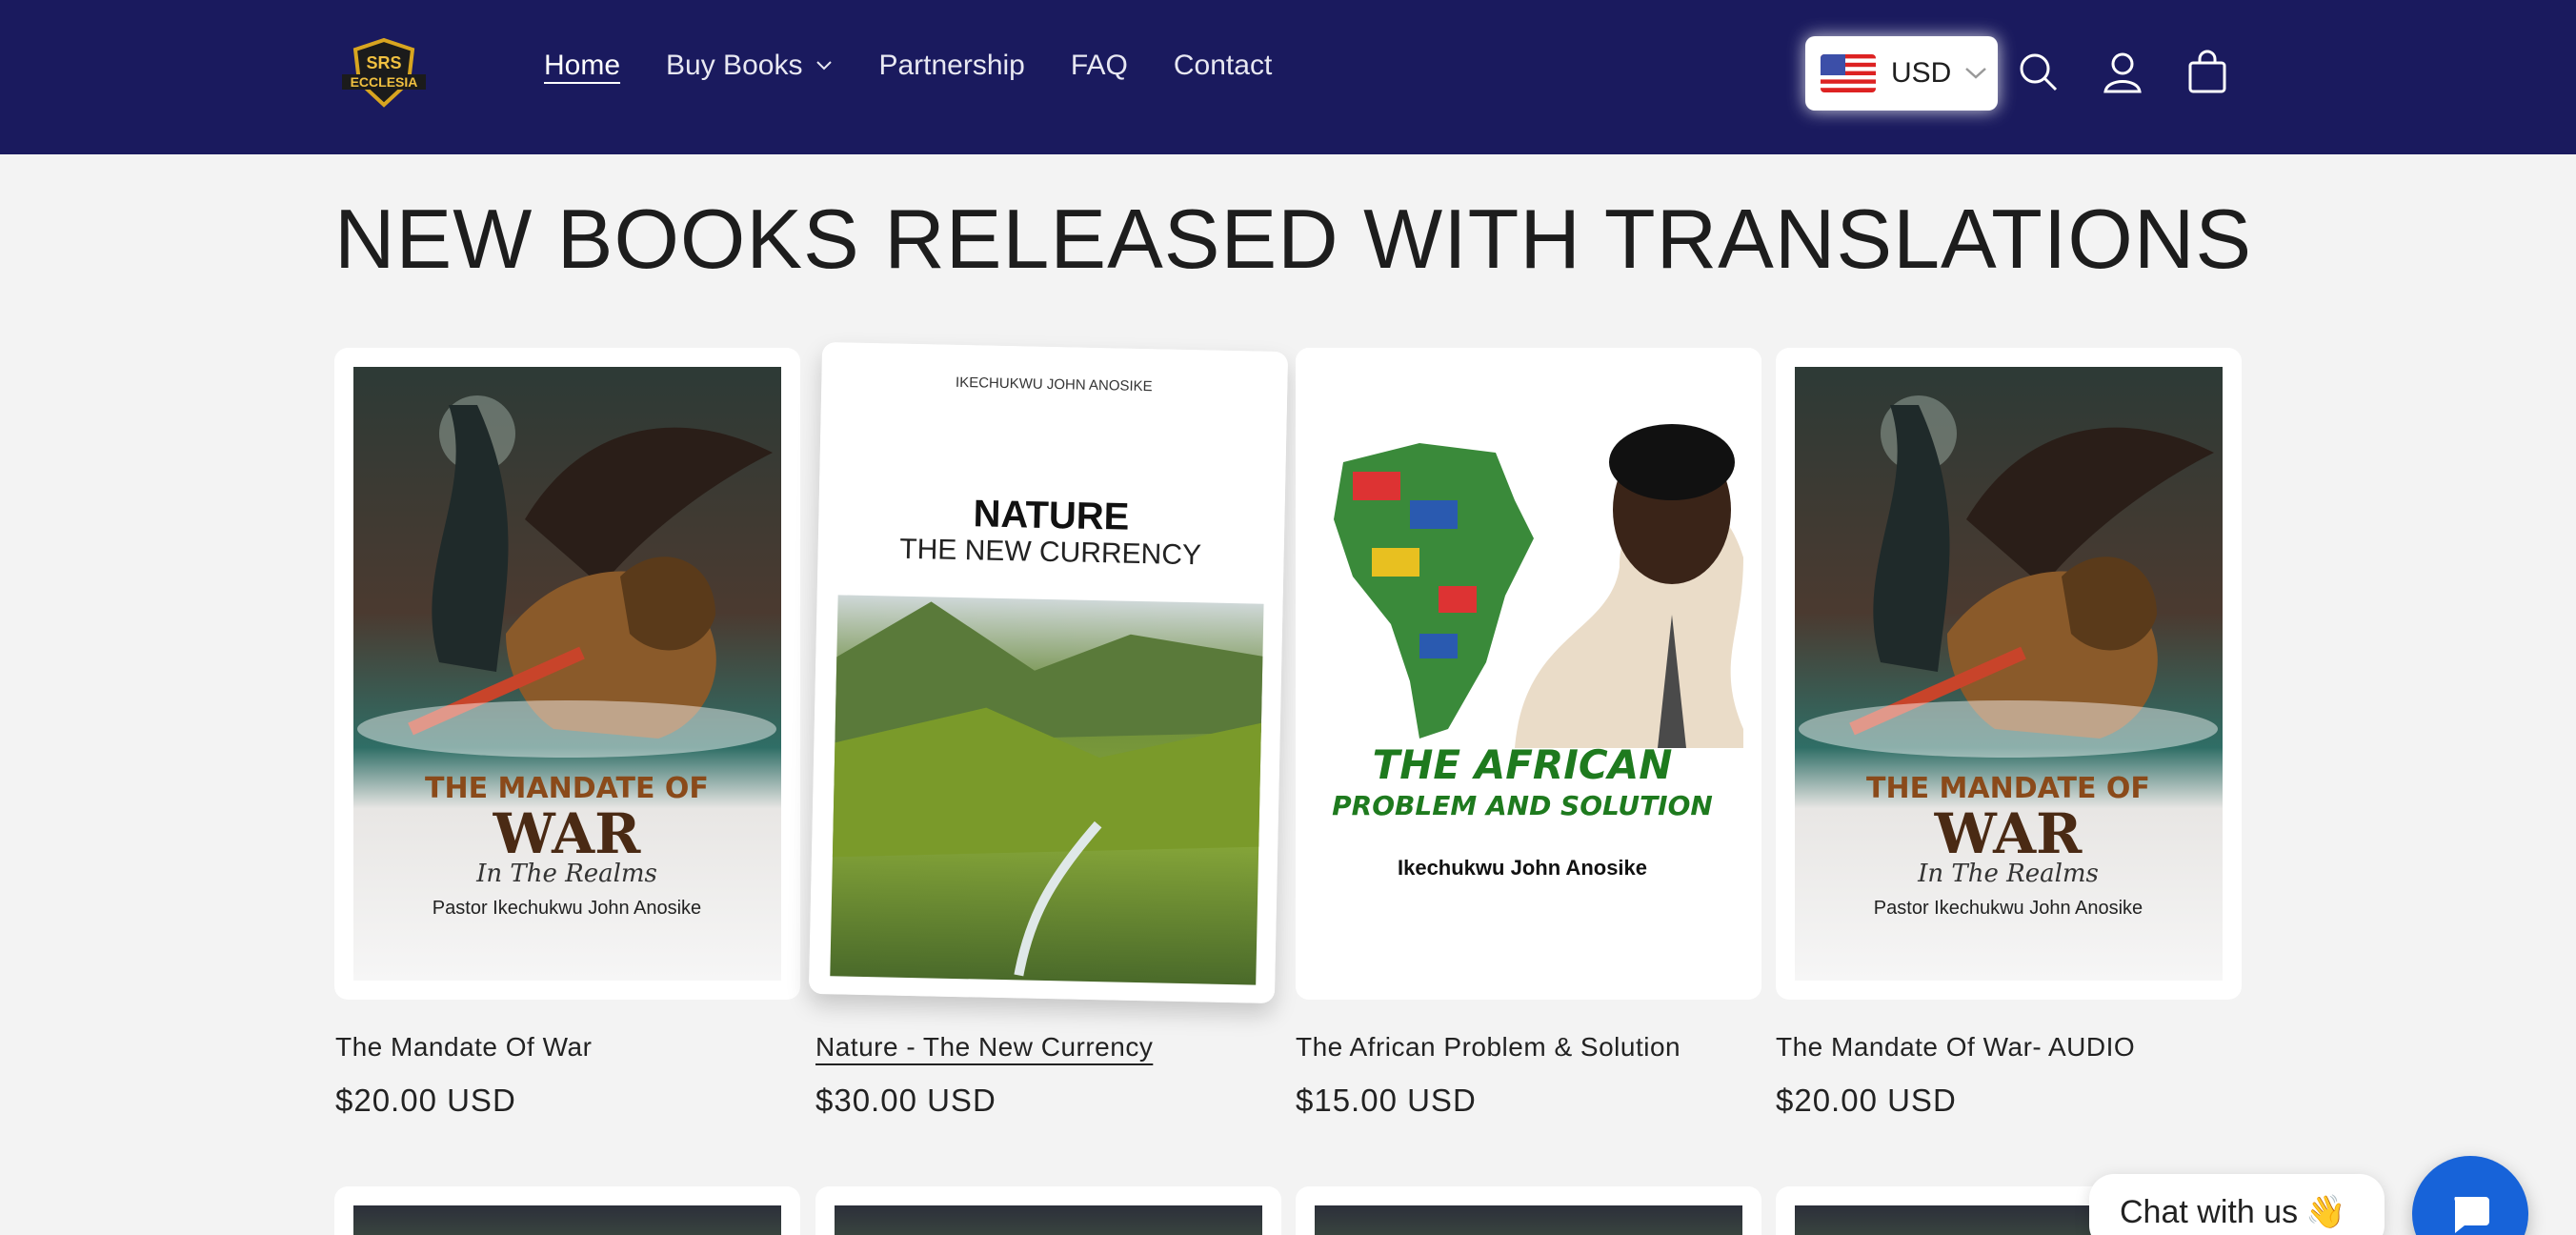  I want to click on product-title: The Mandate Of War, so click(463, 1047).